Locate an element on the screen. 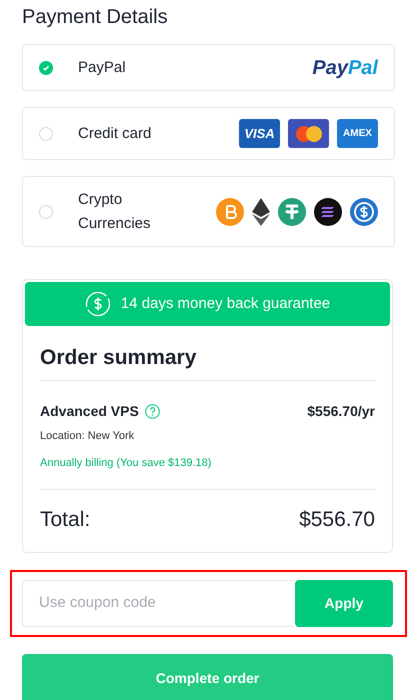 This screenshot has width=417, height=700. option-label: Crypto Currencies is located at coordinates (115, 212).